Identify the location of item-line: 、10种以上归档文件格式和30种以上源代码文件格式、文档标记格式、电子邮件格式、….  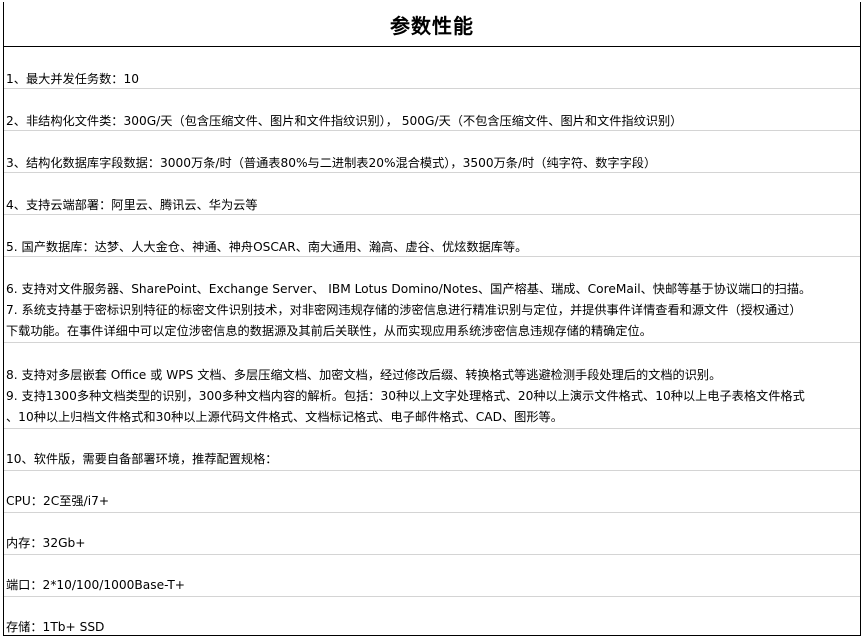
(284, 417).